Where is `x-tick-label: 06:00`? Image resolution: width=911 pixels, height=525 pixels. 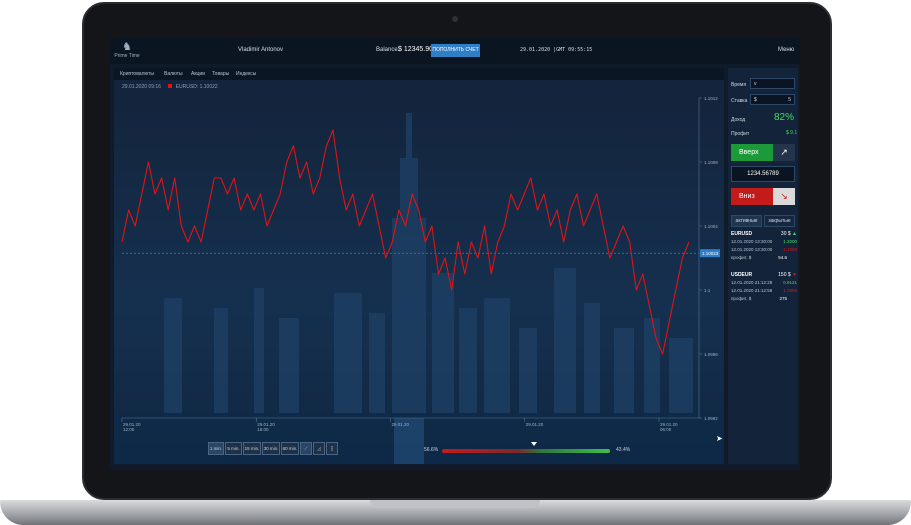 x-tick-label: 06:00 is located at coordinates (666, 429).